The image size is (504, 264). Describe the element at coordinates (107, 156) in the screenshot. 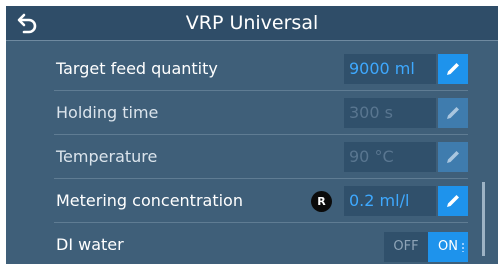

I see `setting-label: Temperature` at that location.